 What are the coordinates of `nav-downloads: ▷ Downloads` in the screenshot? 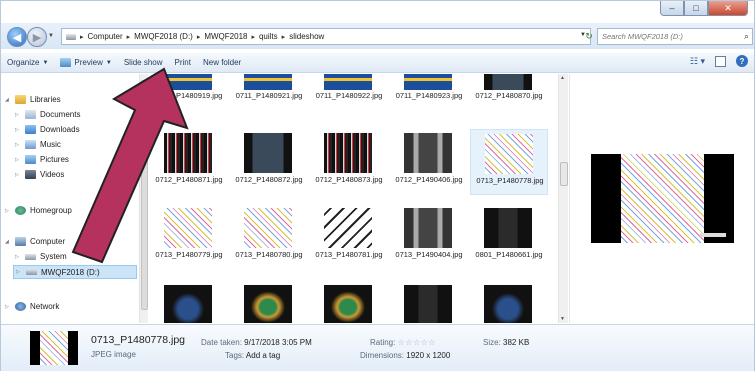 It's located at (47, 129).